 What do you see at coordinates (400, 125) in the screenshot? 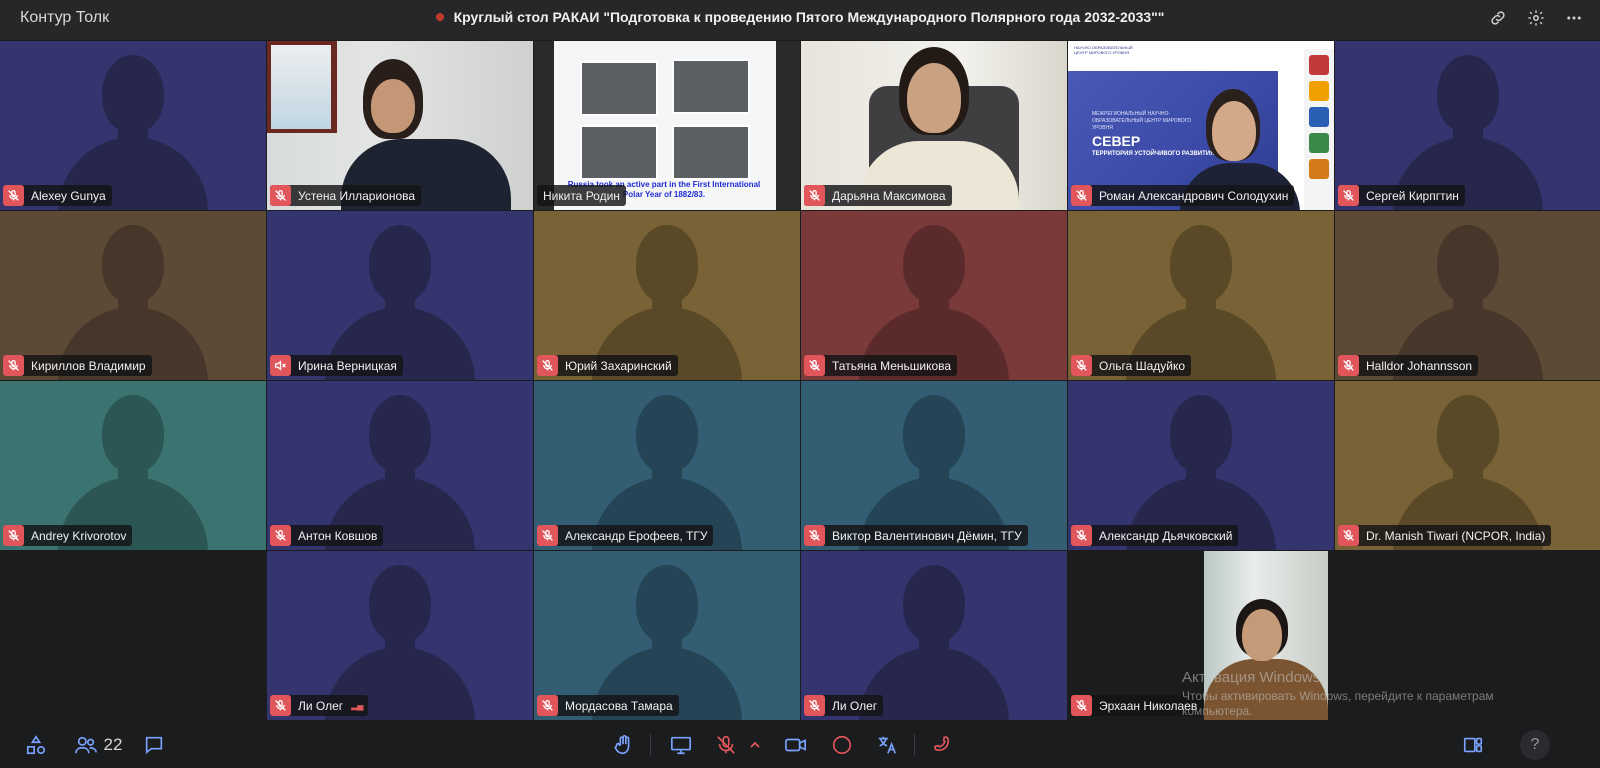
I see `participant-tile: Устена Илларионова` at bounding box center [400, 125].